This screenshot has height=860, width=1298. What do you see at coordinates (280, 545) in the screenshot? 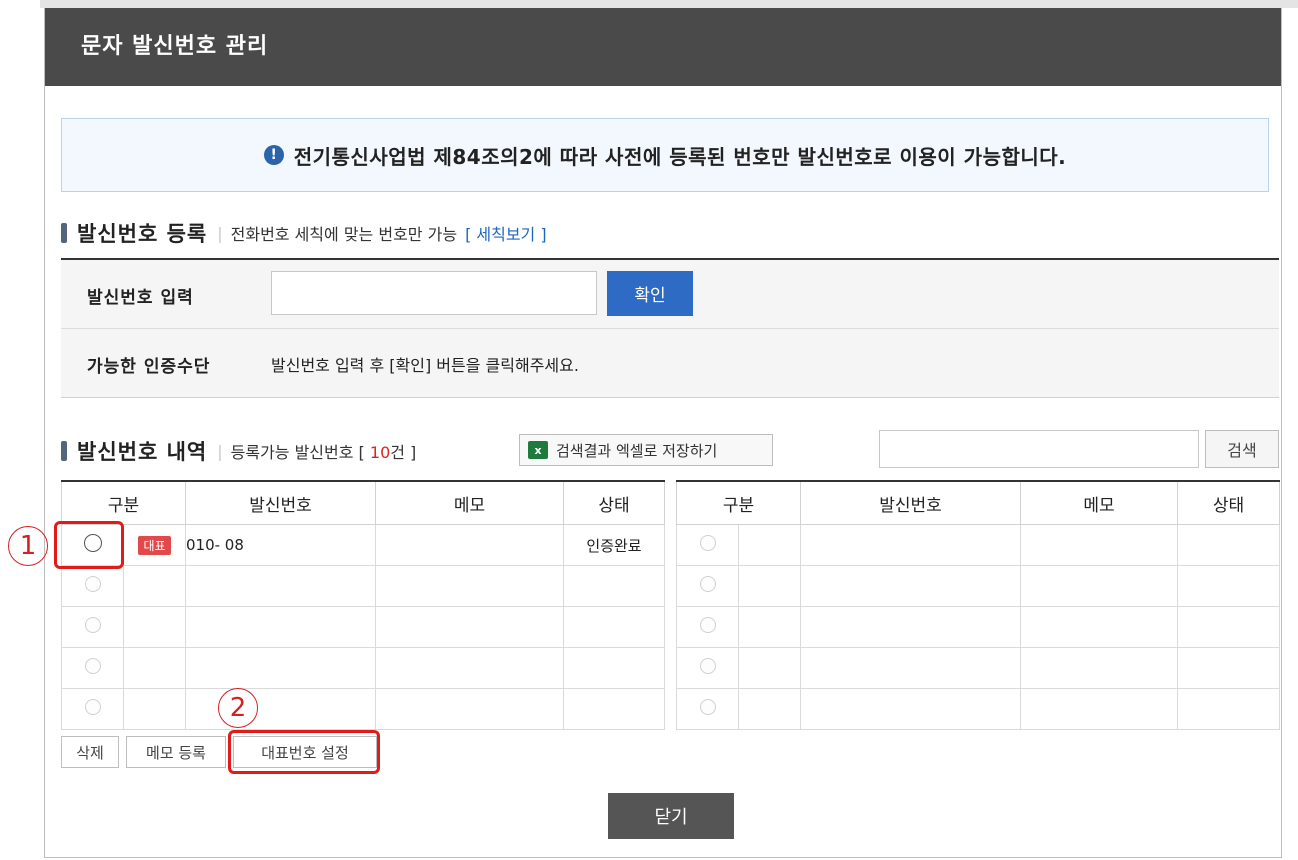
I see `number-cell: 010- 08` at bounding box center [280, 545].